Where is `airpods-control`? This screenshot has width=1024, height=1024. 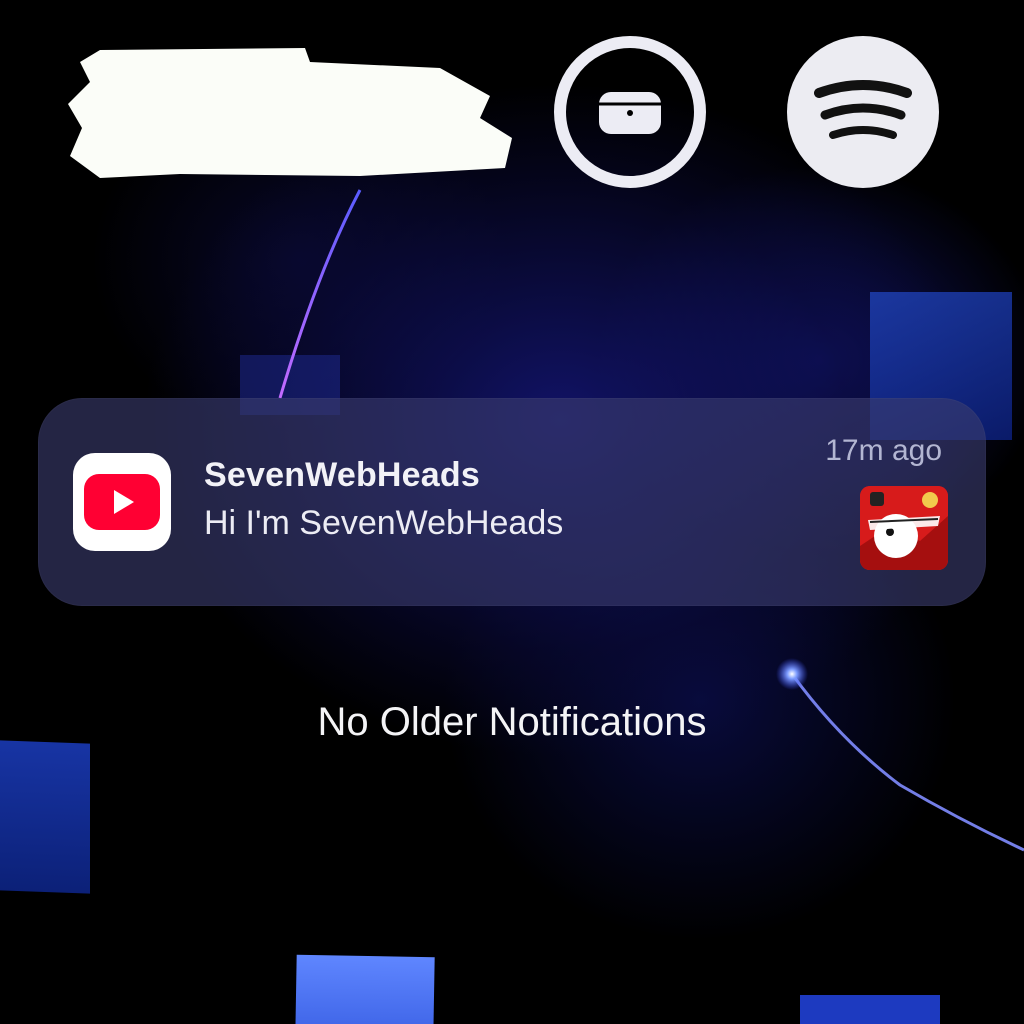
airpods-control is located at coordinates (630, 112).